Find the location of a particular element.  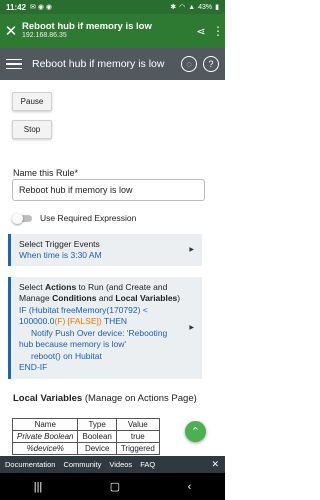

help-icon: ? is located at coordinates (211, 64).